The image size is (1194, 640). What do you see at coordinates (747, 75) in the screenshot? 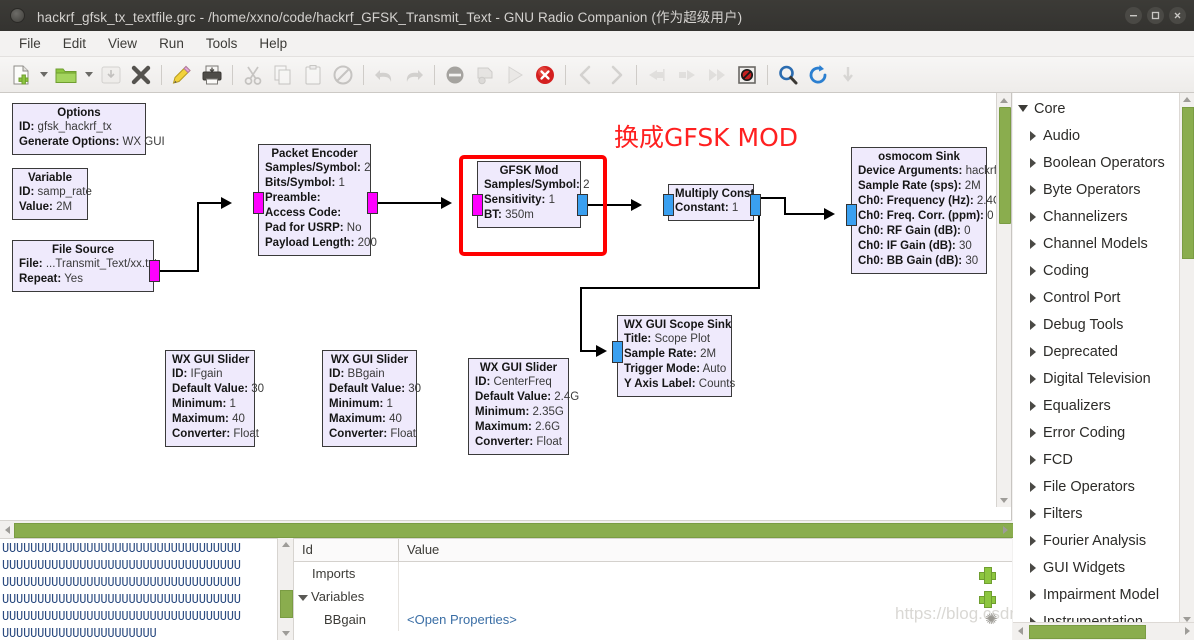
I see `toggle-source-bus-icon` at bounding box center [747, 75].